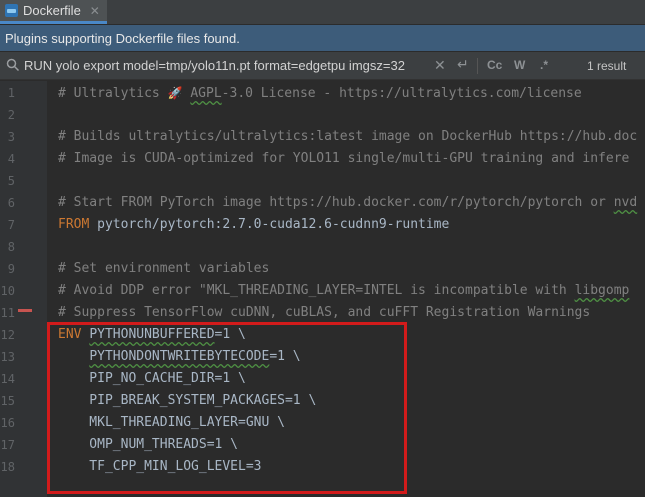 The image size is (645, 497). Describe the element at coordinates (95, 11) in the screenshot. I see `close-icon: ✕` at that location.